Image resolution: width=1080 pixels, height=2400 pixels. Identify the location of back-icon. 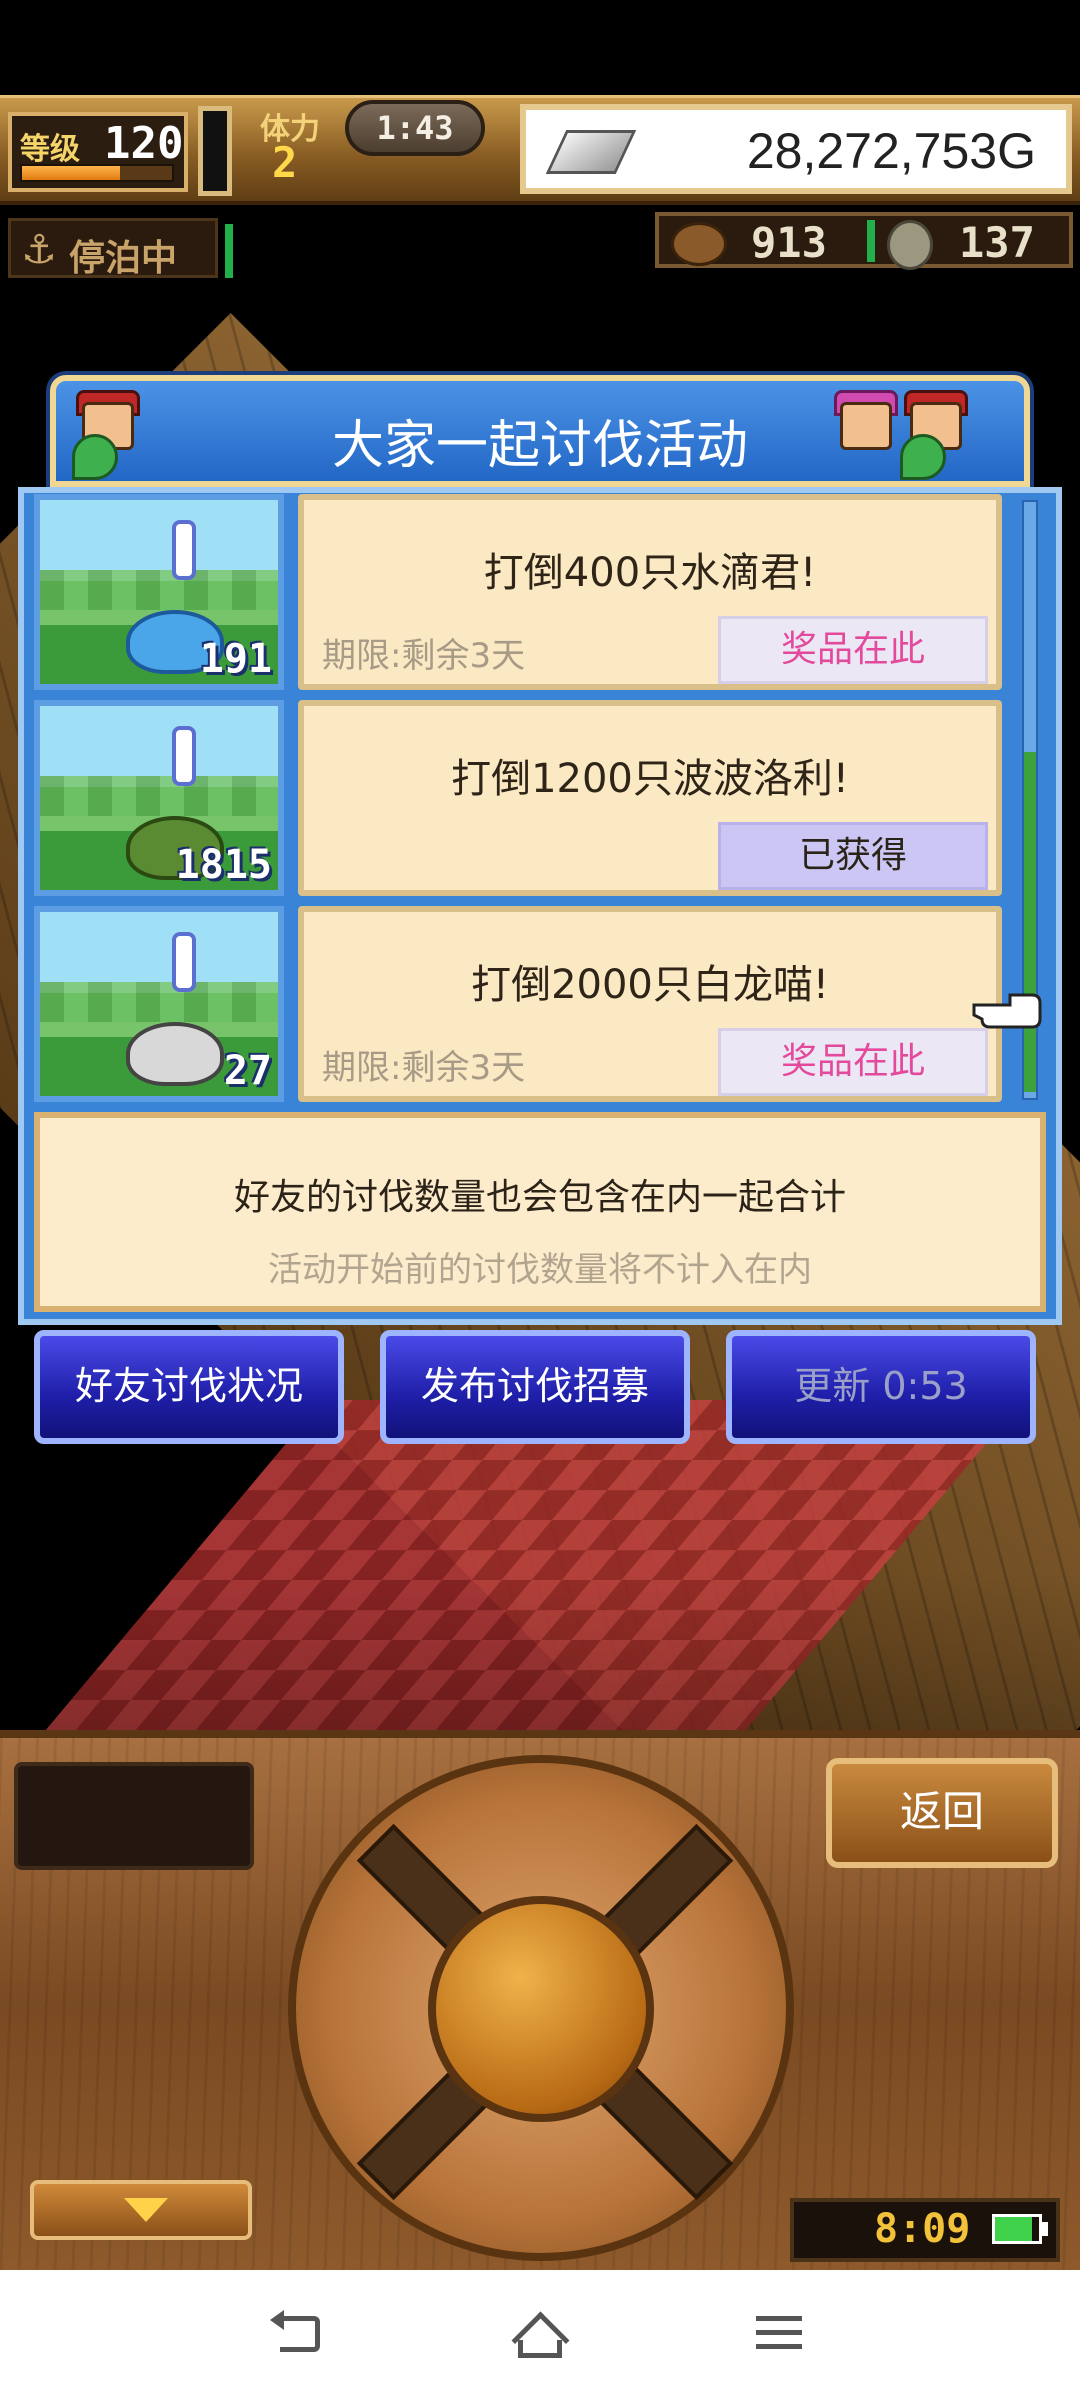
(300, 2335).